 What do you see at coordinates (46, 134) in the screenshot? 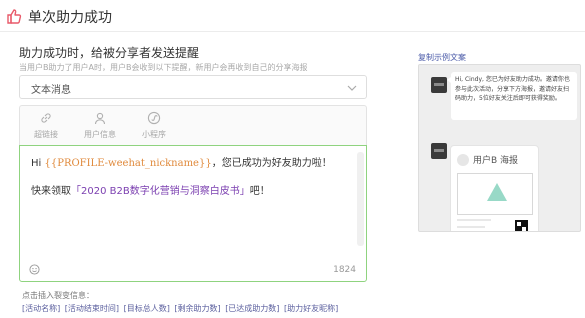
I see `link-tool-label: 超链接` at bounding box center [46, 134].